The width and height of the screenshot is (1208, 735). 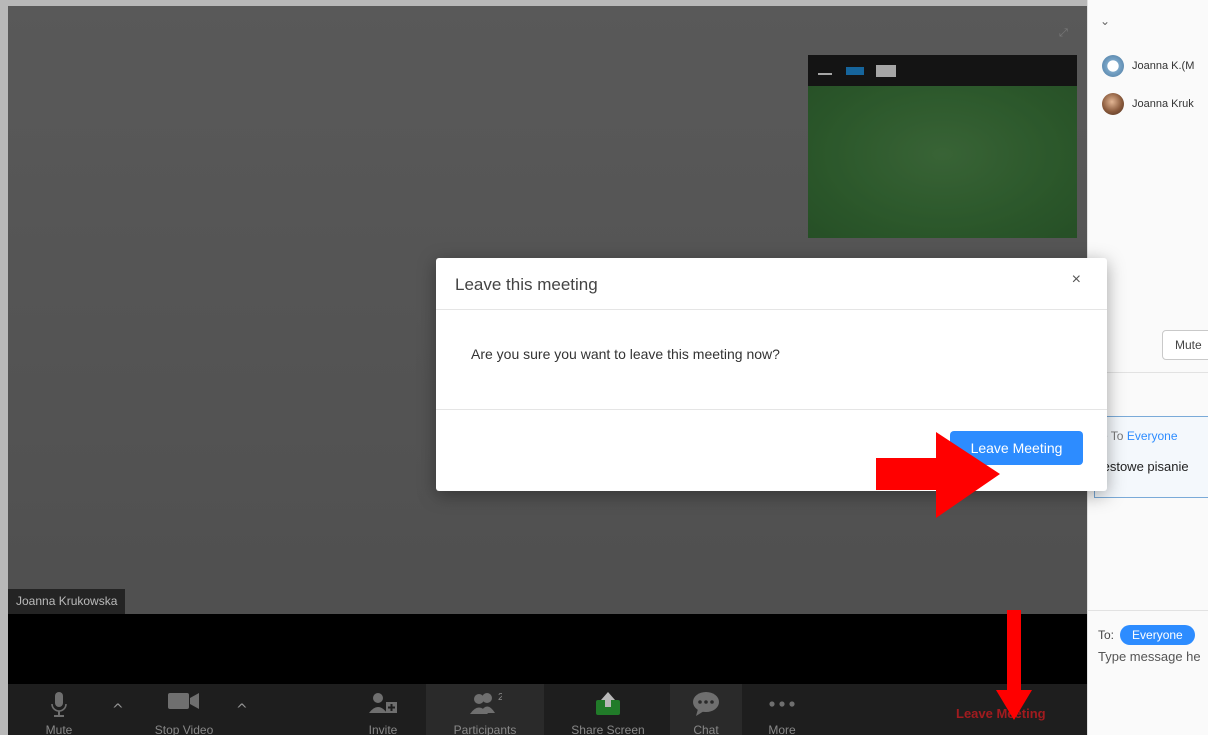 What do you see at coordinates (1152, 436) in the screenshot?
I see `chat-header-target: Everyone` at bounding box center [1152, 436].